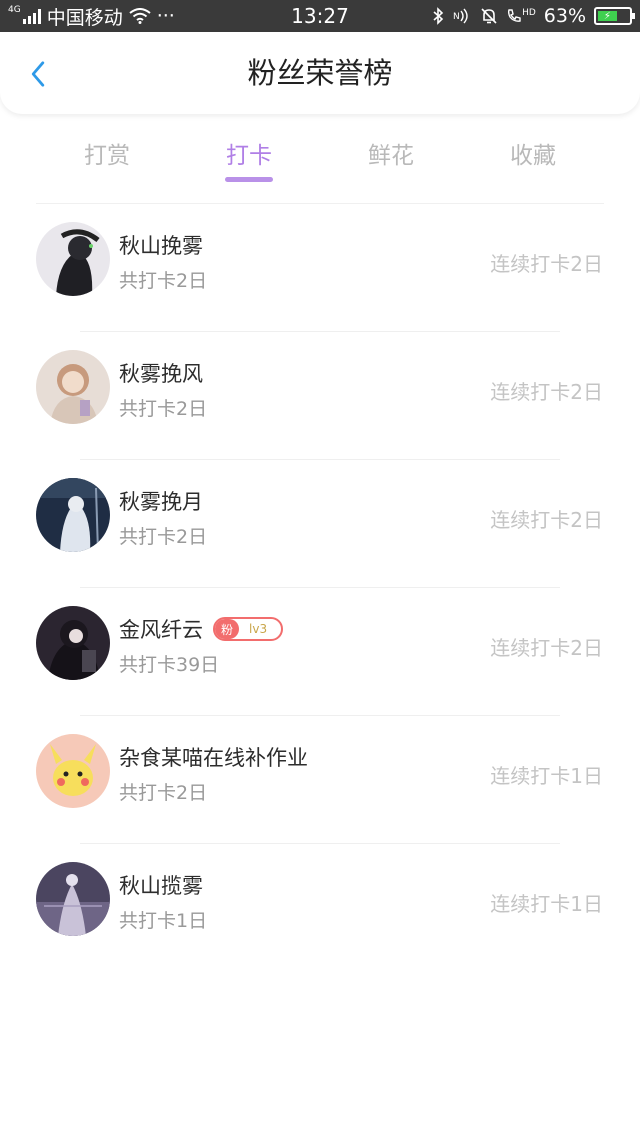  I want to click on list-item: 金风纤云 粉 lv3 共打卡39日 连续打卡2日, so click(320, 652).